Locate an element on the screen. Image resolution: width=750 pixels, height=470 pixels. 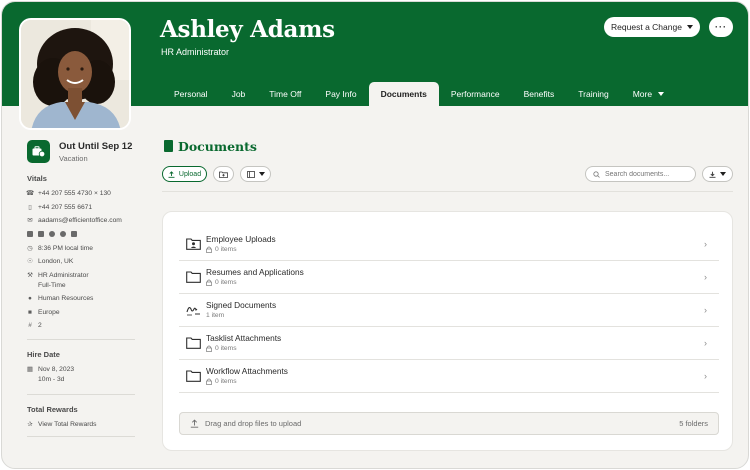
tab-pay-info: Pay Info is located at coordinates (340, 94).